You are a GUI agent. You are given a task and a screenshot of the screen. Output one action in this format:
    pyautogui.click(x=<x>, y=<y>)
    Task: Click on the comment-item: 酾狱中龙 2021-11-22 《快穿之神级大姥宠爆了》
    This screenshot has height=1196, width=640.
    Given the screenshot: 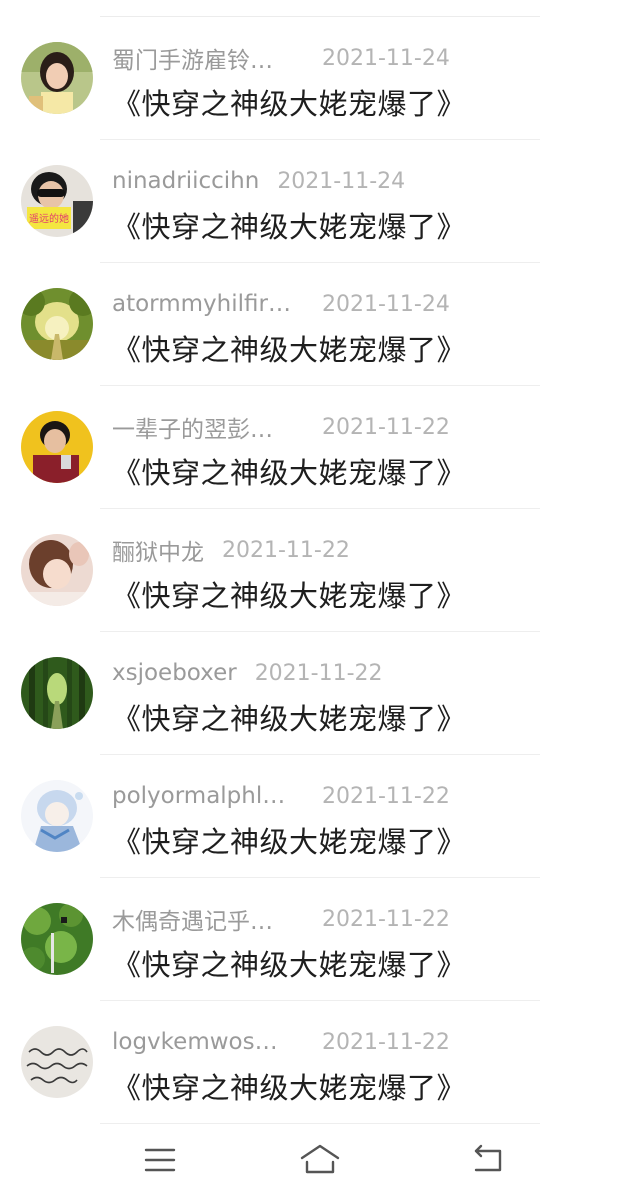 What is the action you would take?
    pyautogui.click(x=320, y=570)
    